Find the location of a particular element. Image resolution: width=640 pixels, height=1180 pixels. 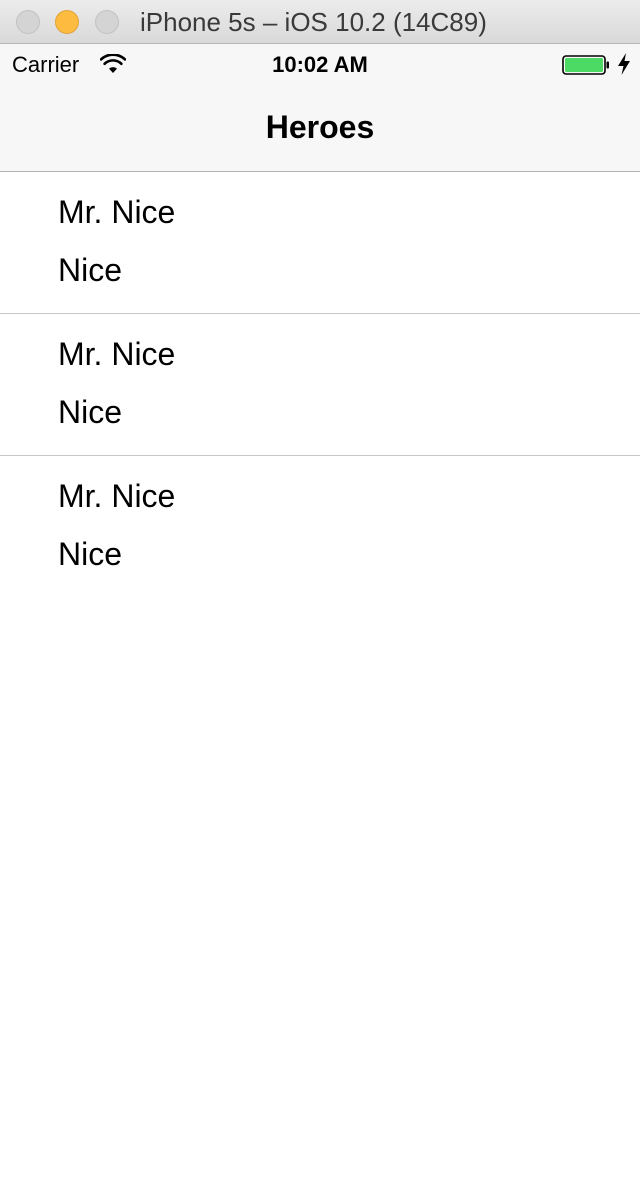

window-title: iPhone 5s – iOS 10.2 (14C89) is located at coordinates (313, 22).